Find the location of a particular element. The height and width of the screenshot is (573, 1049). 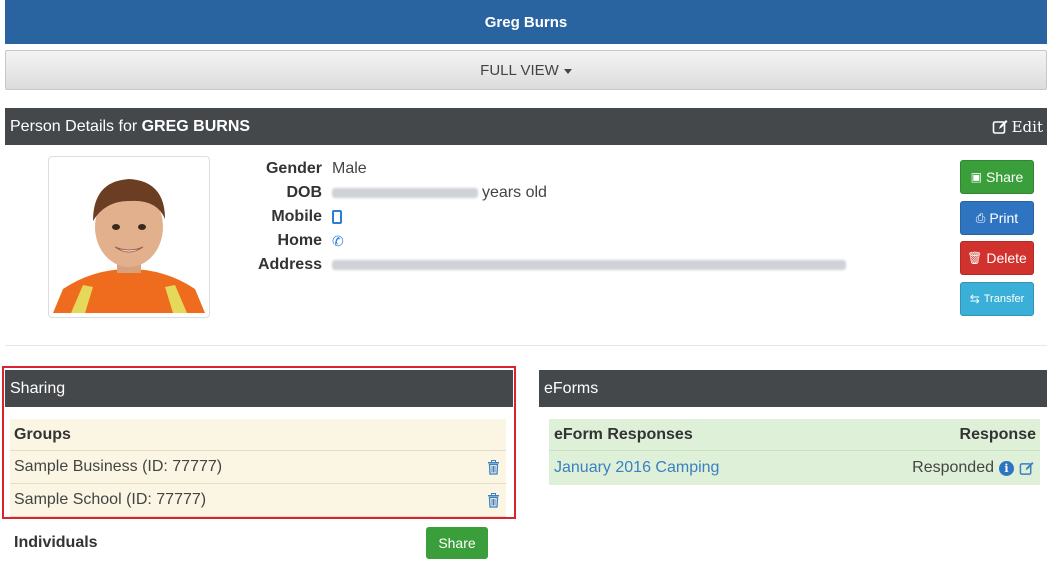

print-button: ⎙ Print is located at coordinates (997, 218).